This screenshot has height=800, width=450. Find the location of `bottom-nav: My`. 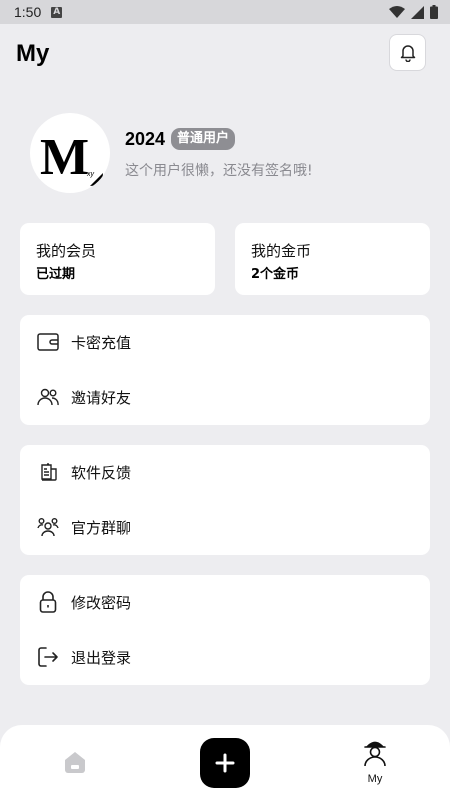

bottom-nav: My is located at coordinates (225, 762).